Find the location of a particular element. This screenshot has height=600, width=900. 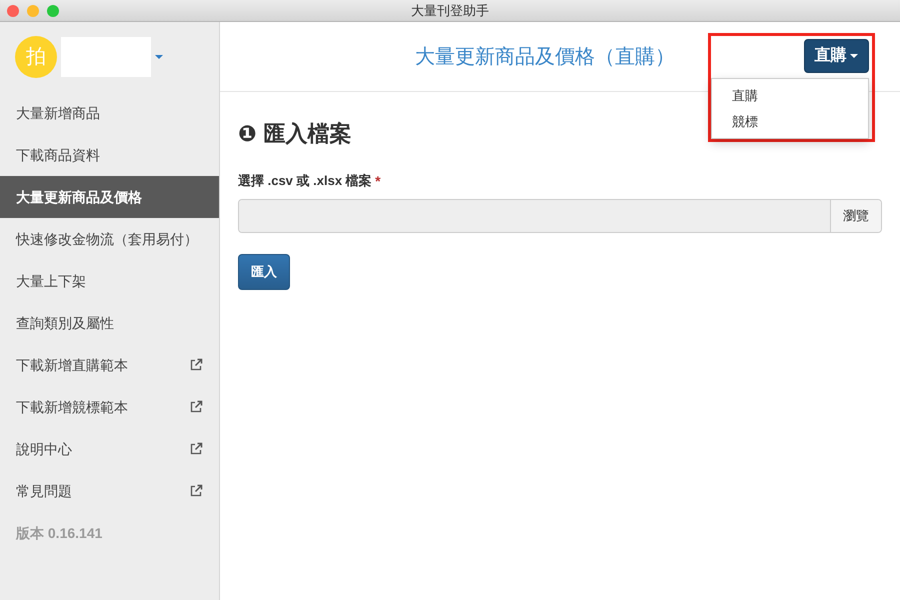

mode-dropdown-button: 直購 is located at coordinates (836, 56).